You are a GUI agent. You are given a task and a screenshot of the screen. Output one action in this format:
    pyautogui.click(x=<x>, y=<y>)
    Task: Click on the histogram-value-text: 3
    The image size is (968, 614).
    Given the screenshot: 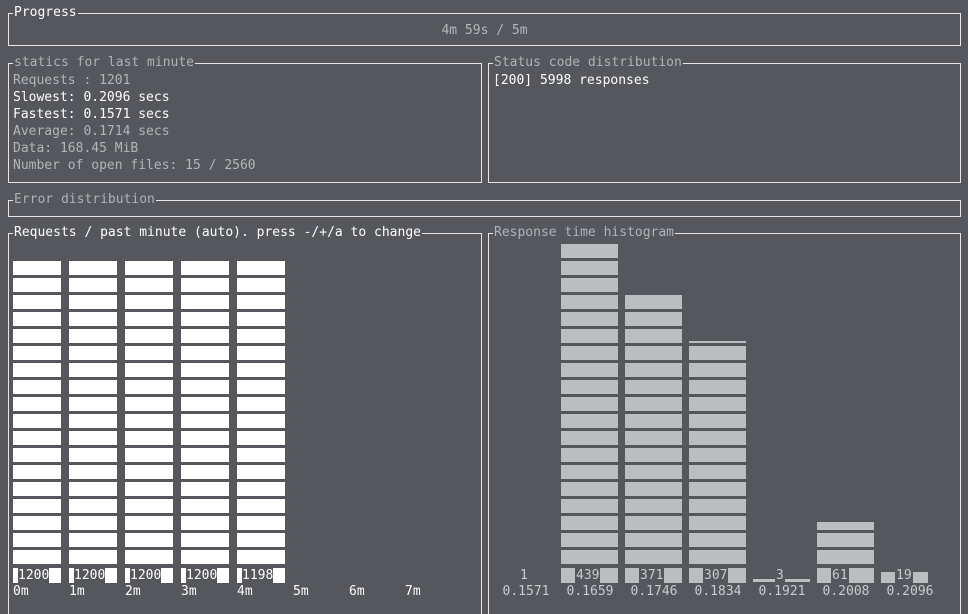 What is the action you would take?
    pyautogui.click(x=780, y=575)
    